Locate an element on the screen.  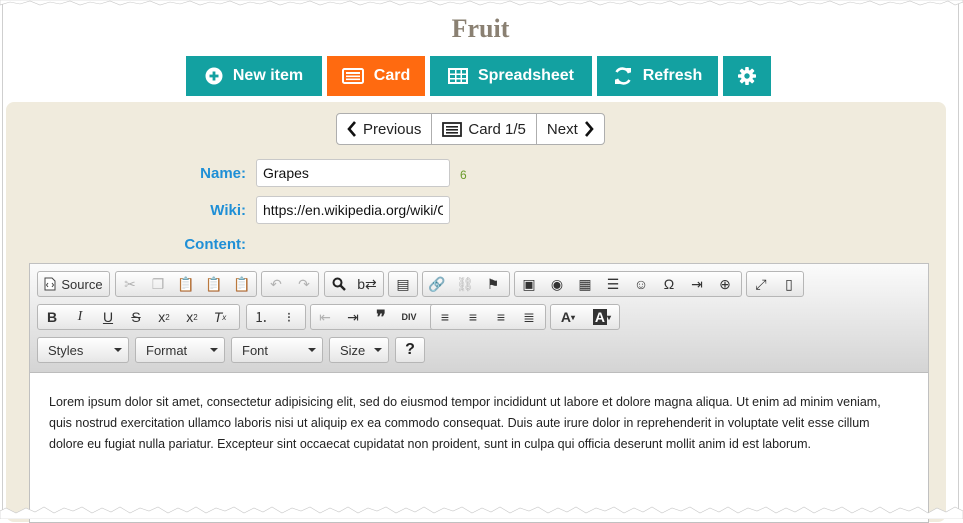
chevron-right-icon is located at coordinates (589, 129).